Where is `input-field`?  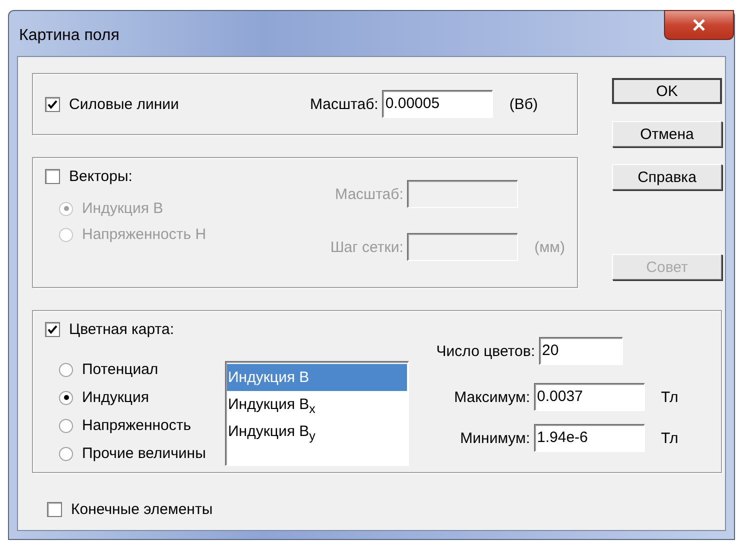
input-field is located at coordinates (462, 247).